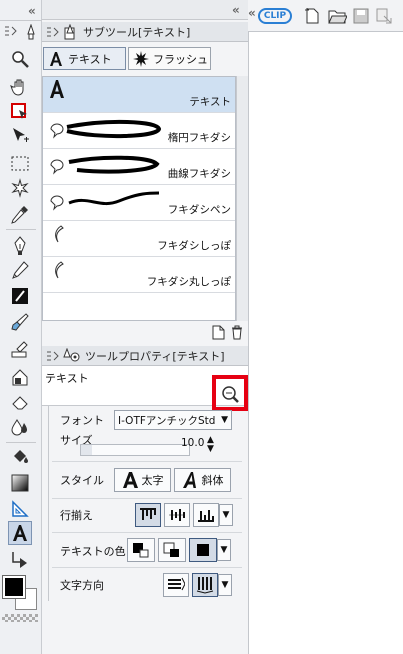 This screenshot has height=654, width=403. I want to click on color-dropdown: ▼, so click(224, 550).